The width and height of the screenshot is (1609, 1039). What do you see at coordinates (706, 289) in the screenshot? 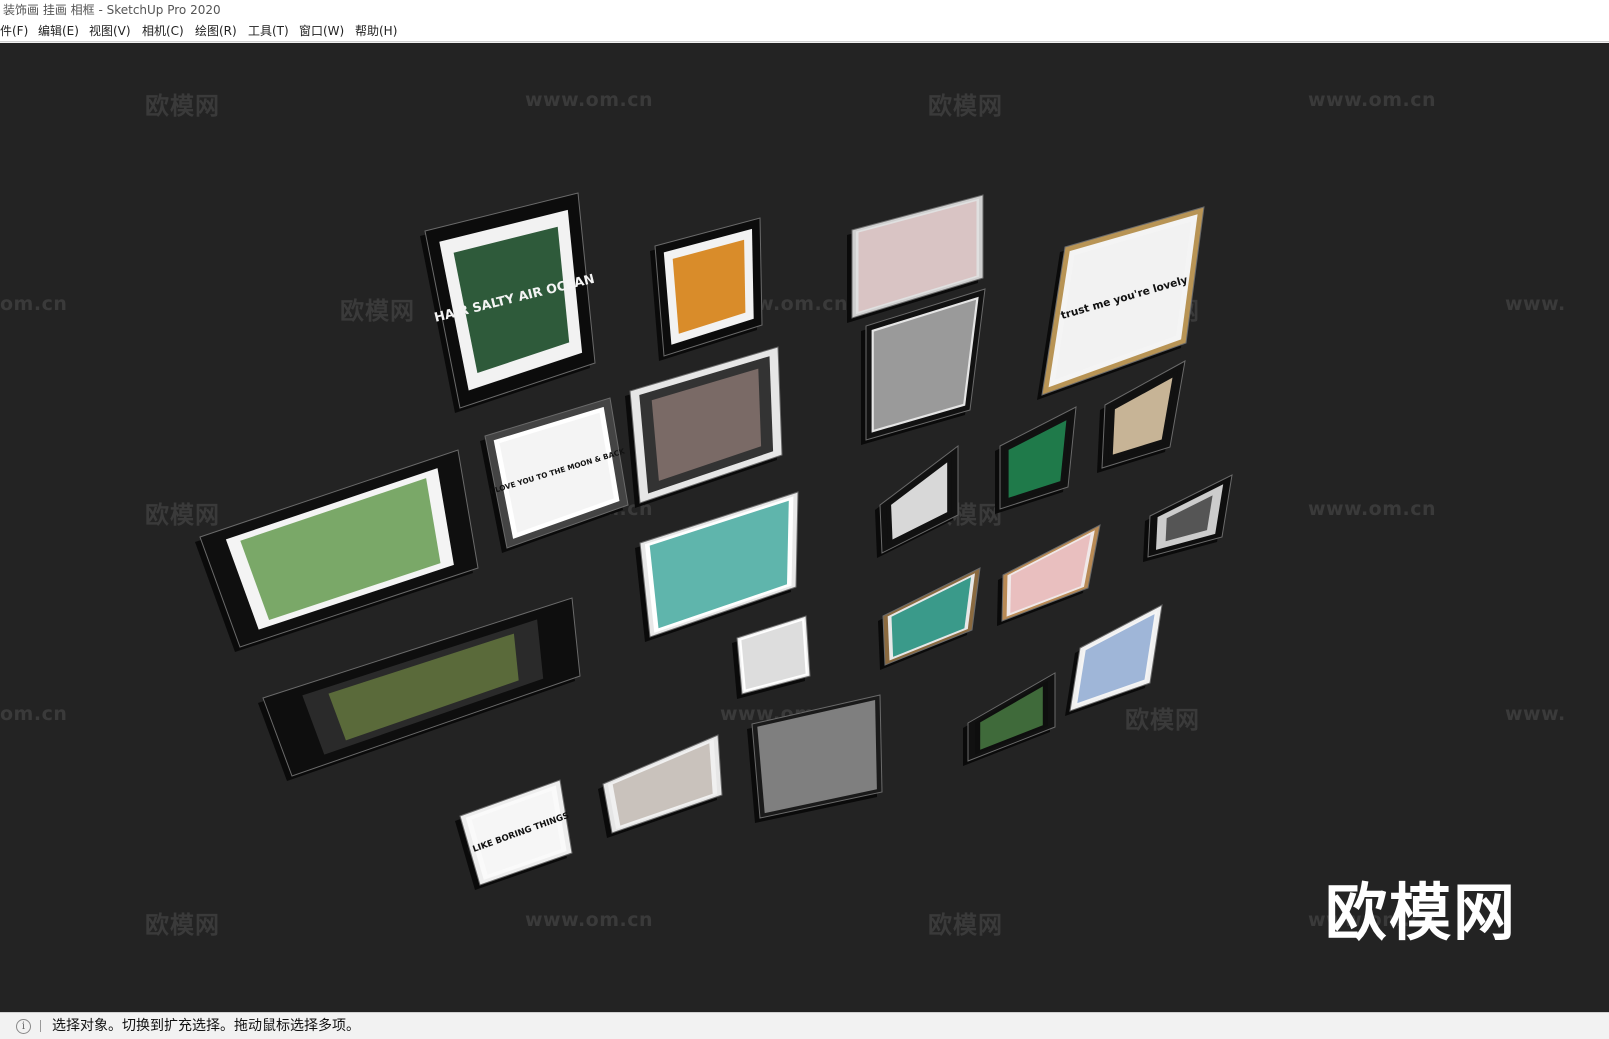
I see `frame-orange-poster` at bounding box center [706, 289].